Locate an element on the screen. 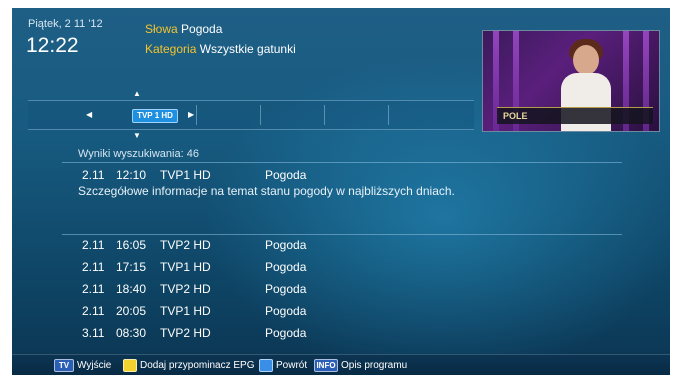  back-hint: Powrót is located at coordinates (283, 365).